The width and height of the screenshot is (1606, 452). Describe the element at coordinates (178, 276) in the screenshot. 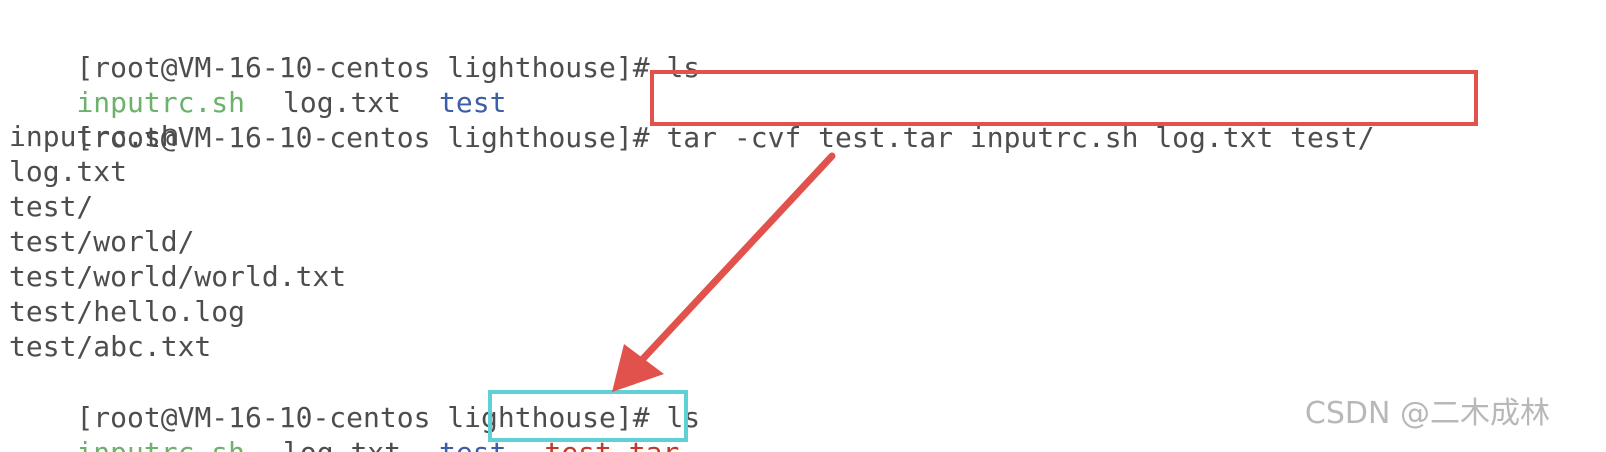

I see `tar-output-line: test/world/world.txt` at that location.